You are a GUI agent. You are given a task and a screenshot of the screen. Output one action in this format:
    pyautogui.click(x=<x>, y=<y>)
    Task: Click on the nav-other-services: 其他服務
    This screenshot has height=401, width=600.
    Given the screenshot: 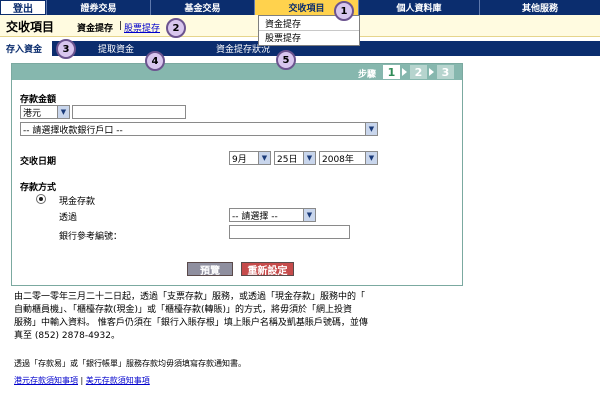 What is the action you would take?
    pyautogui.click(x=539, y=7)
    